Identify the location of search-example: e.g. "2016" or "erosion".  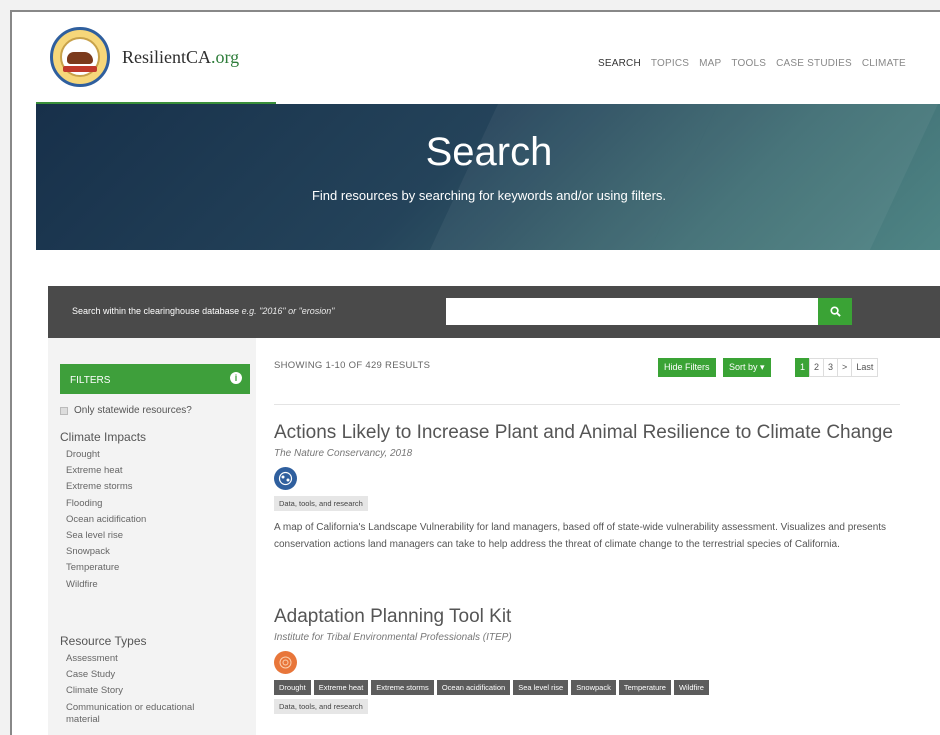
(288, 311).